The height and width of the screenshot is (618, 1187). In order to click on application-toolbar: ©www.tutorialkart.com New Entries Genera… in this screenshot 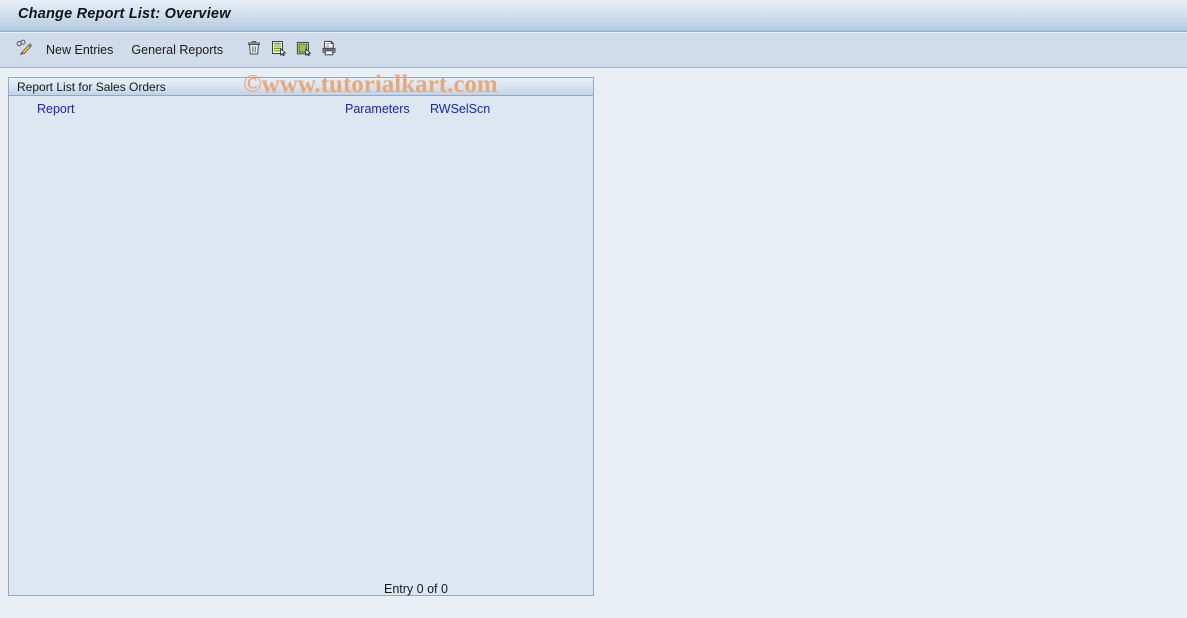, I will do `click(593, 65)`.